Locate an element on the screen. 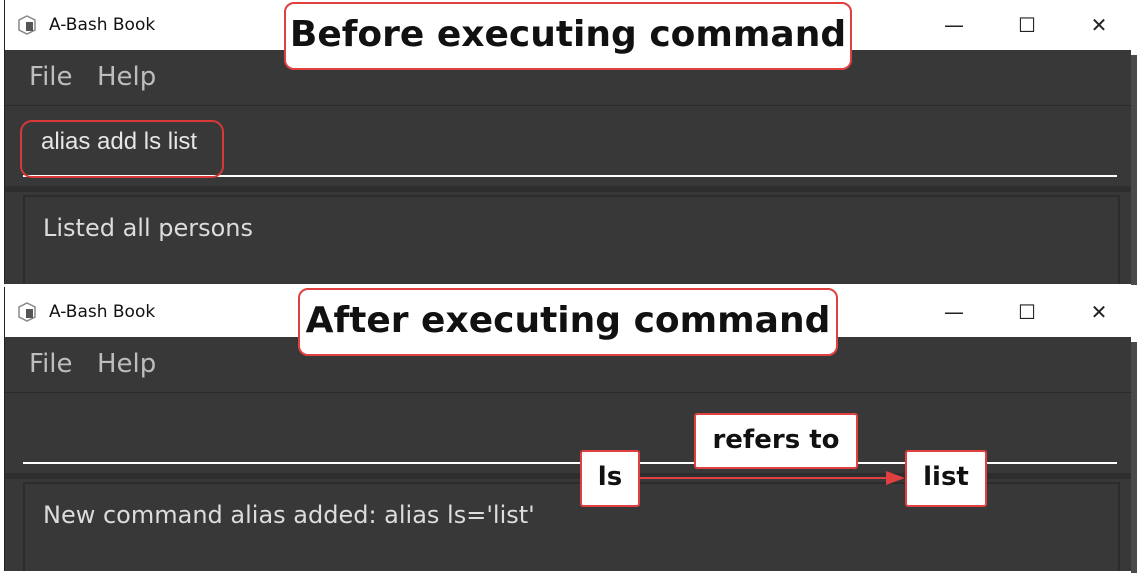  result-display: Listed all persons is located at coordinates (571, 239).